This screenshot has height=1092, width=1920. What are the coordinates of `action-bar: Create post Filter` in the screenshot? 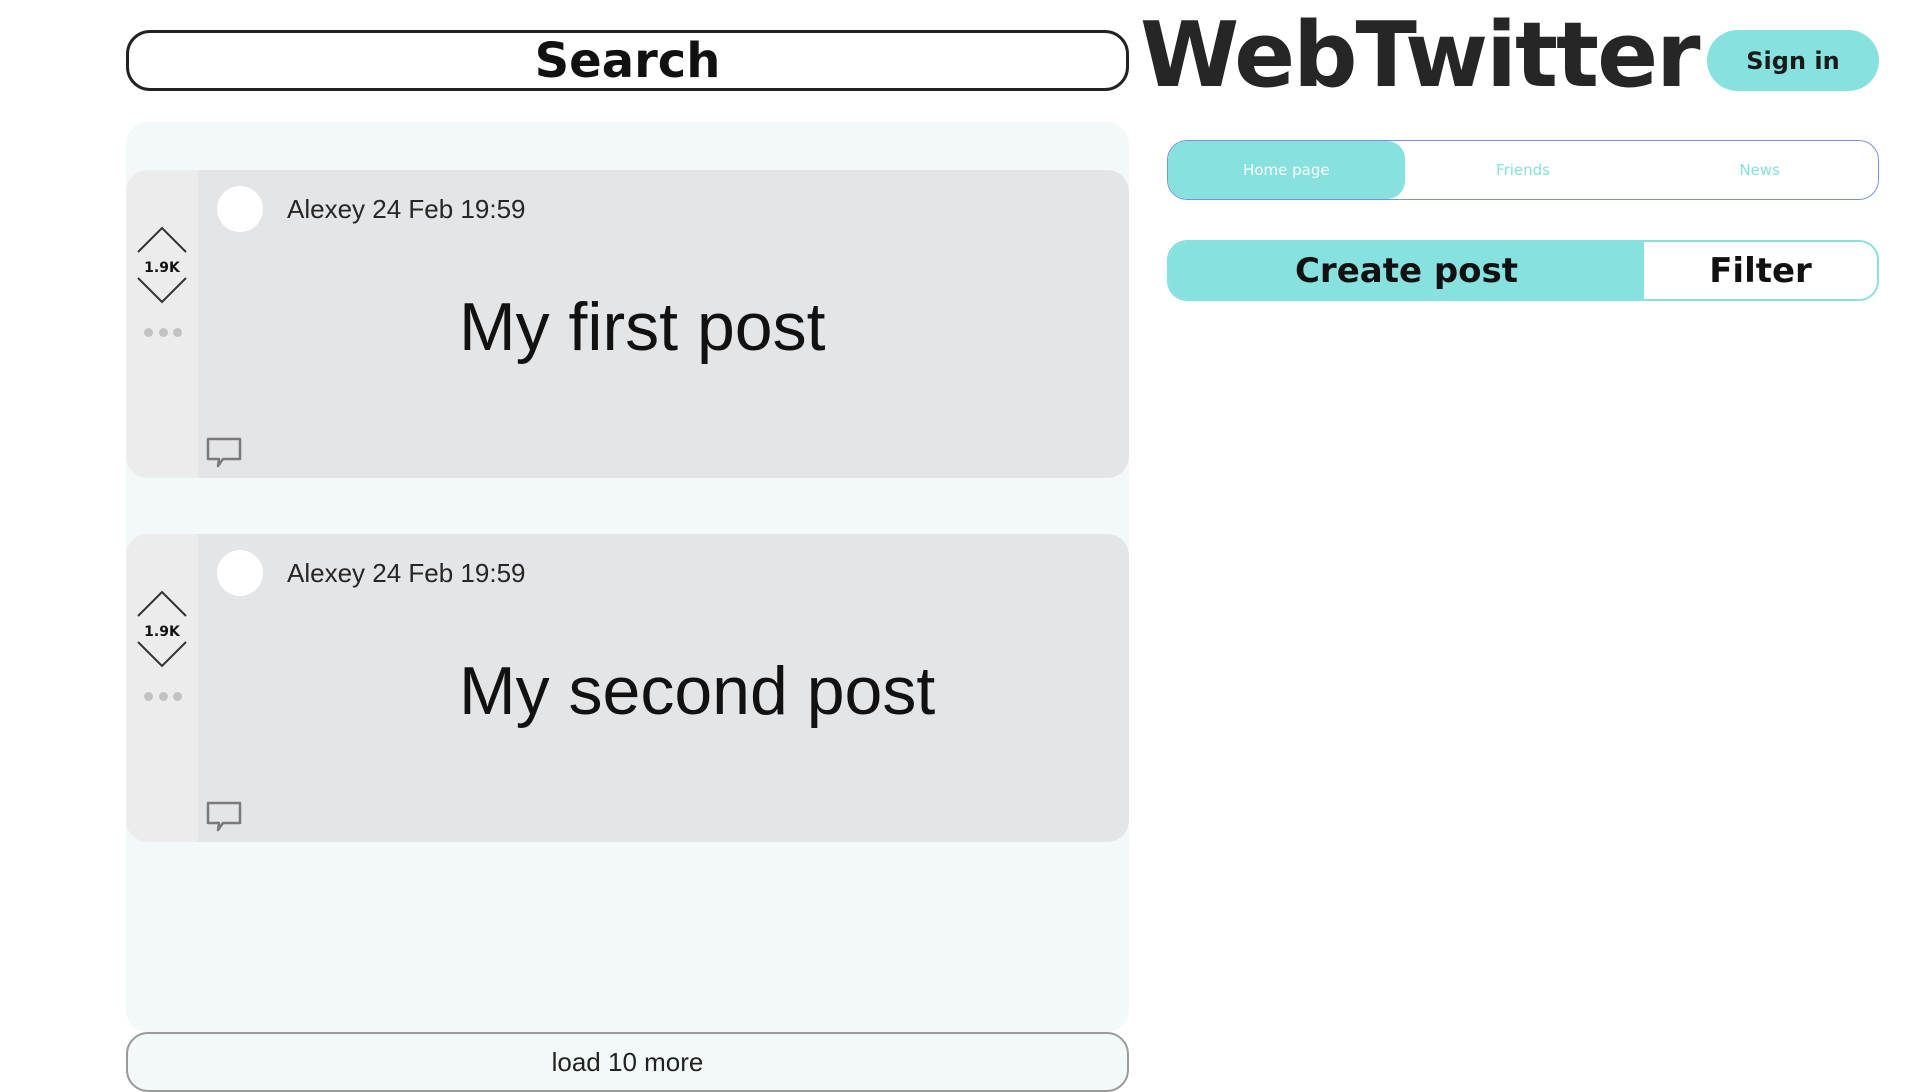 It's located at (1523, 270).